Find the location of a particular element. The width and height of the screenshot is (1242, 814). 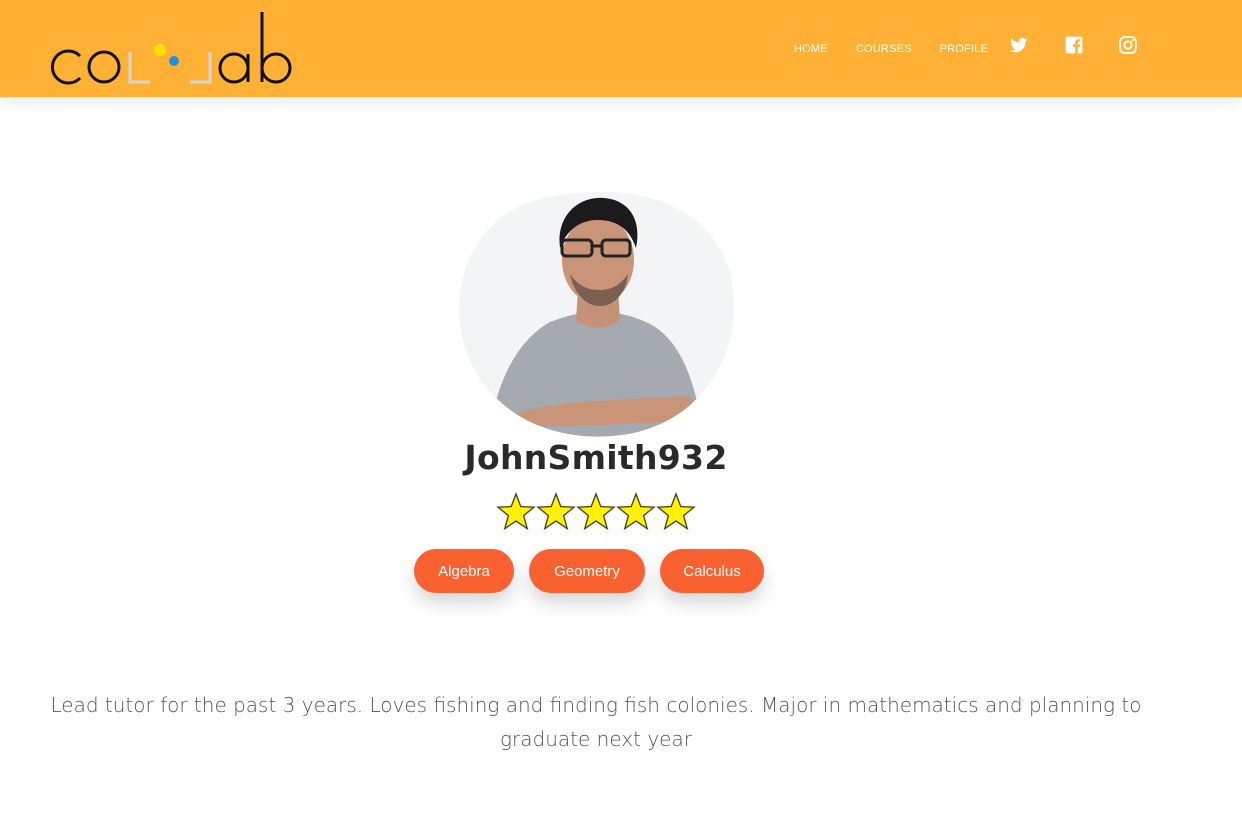

nav-home-link: HOME is located at coordinates (811, 49).